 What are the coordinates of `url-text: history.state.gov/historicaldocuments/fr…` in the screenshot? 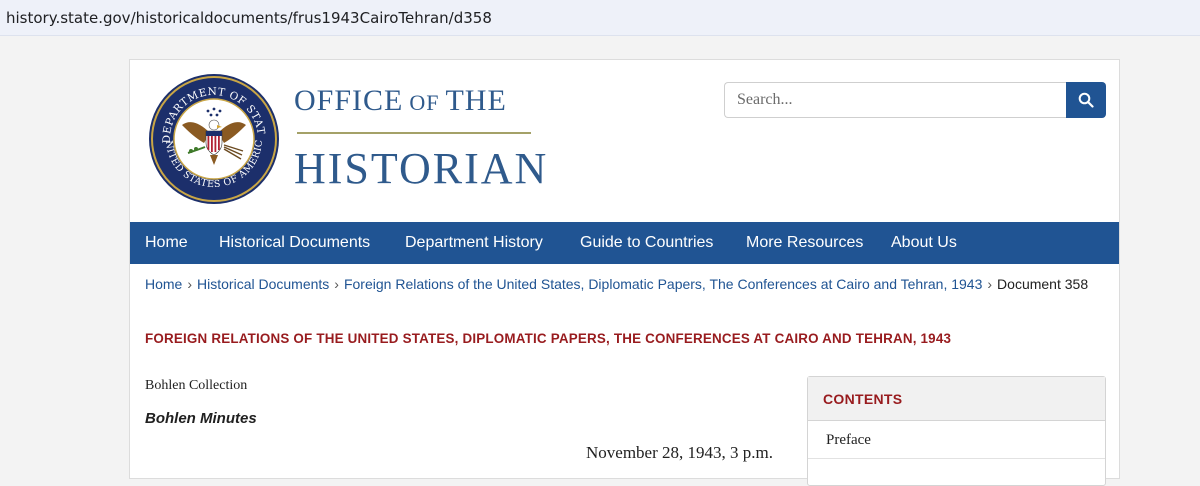 It's located at (249, 18).